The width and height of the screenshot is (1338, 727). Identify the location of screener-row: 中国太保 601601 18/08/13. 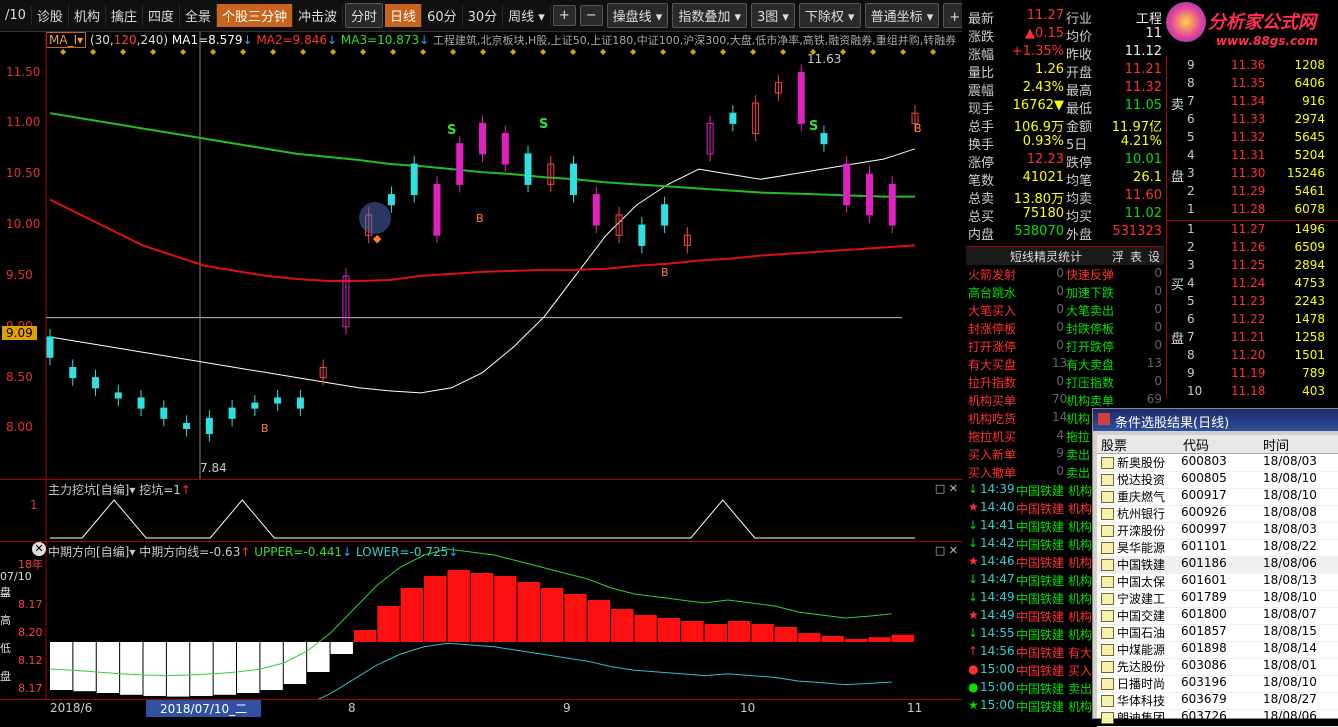
(1217, 582).